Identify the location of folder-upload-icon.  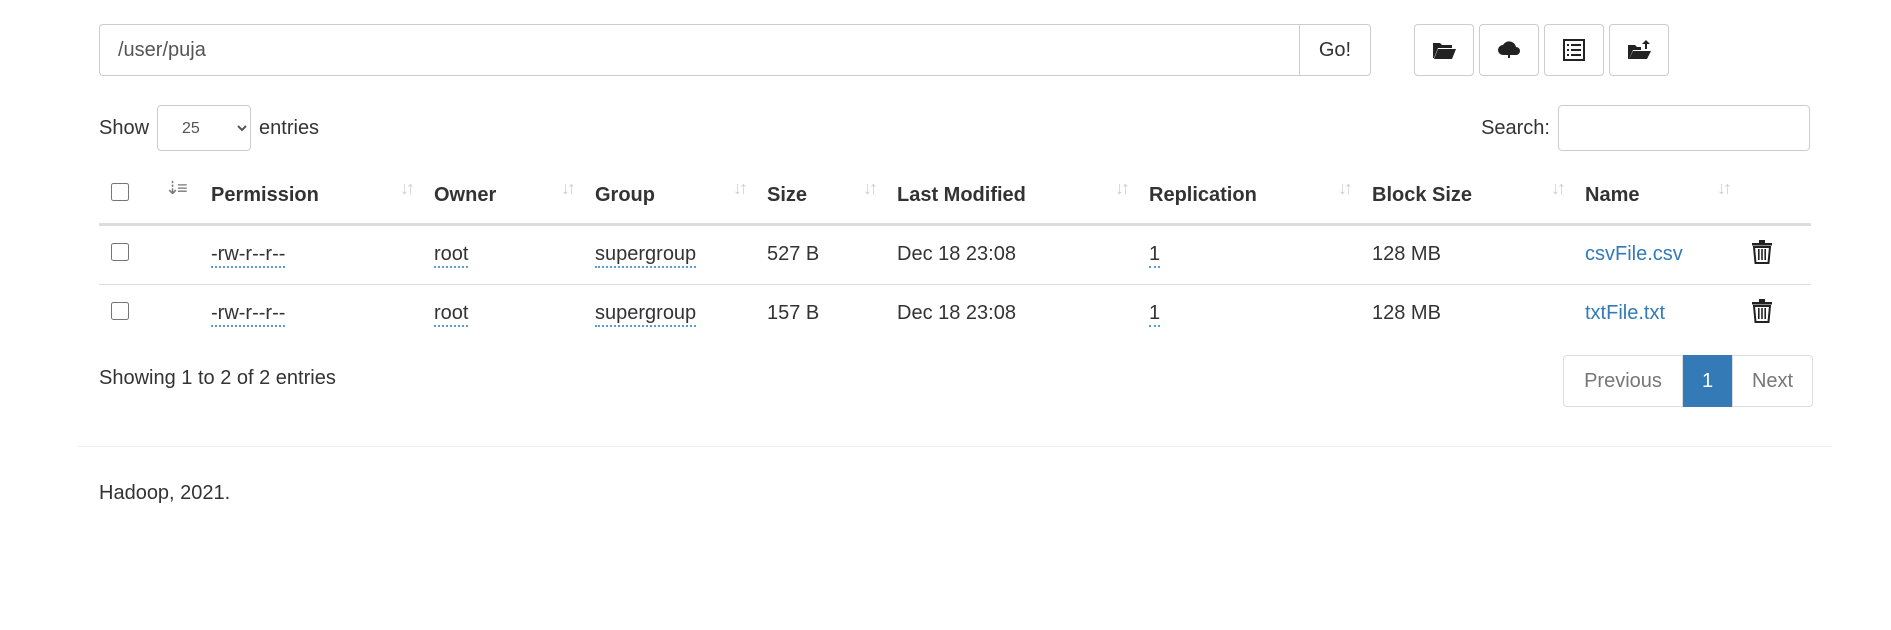
(1639, 49).